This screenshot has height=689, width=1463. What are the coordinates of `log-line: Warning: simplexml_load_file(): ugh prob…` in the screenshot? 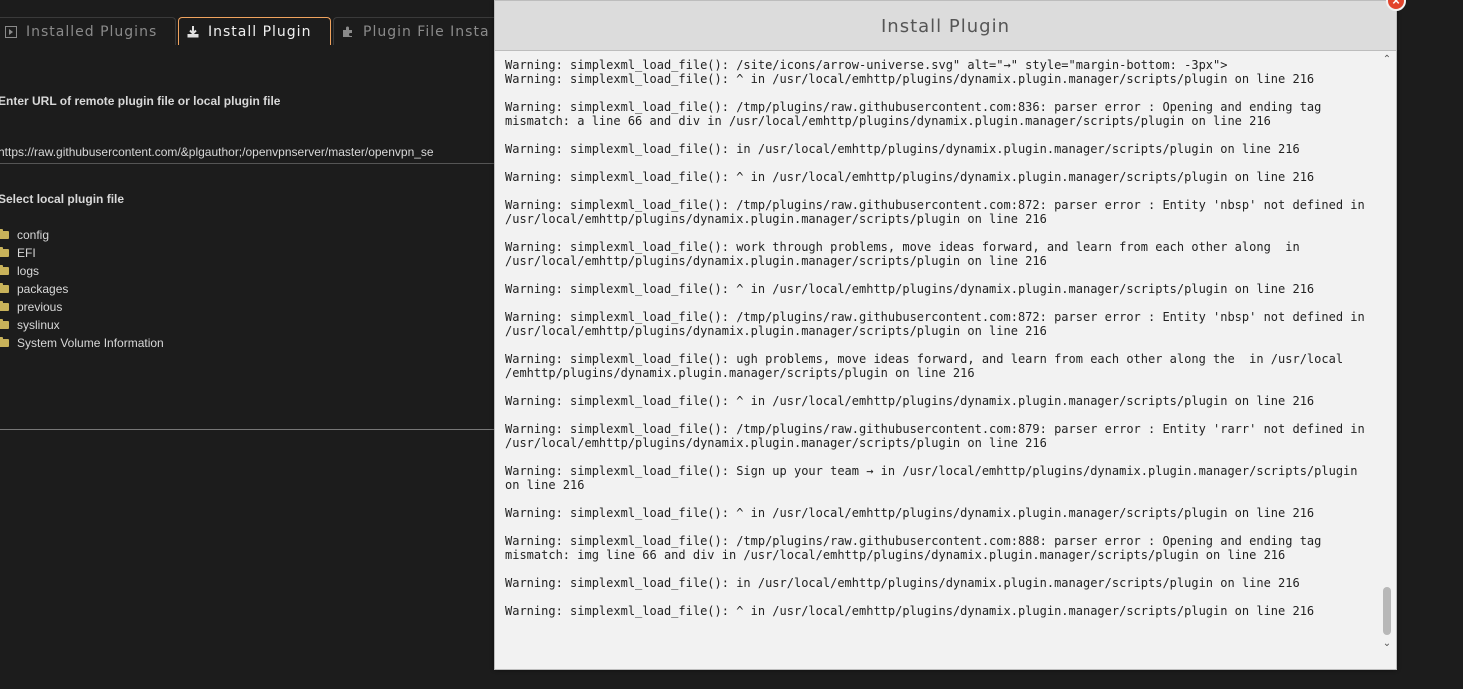 It's located at (924, 359).